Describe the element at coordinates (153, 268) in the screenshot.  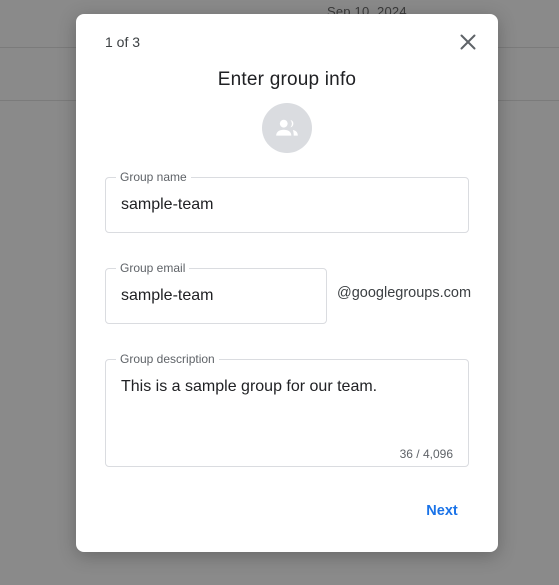
I see `group-email-label: Group email` at that location.